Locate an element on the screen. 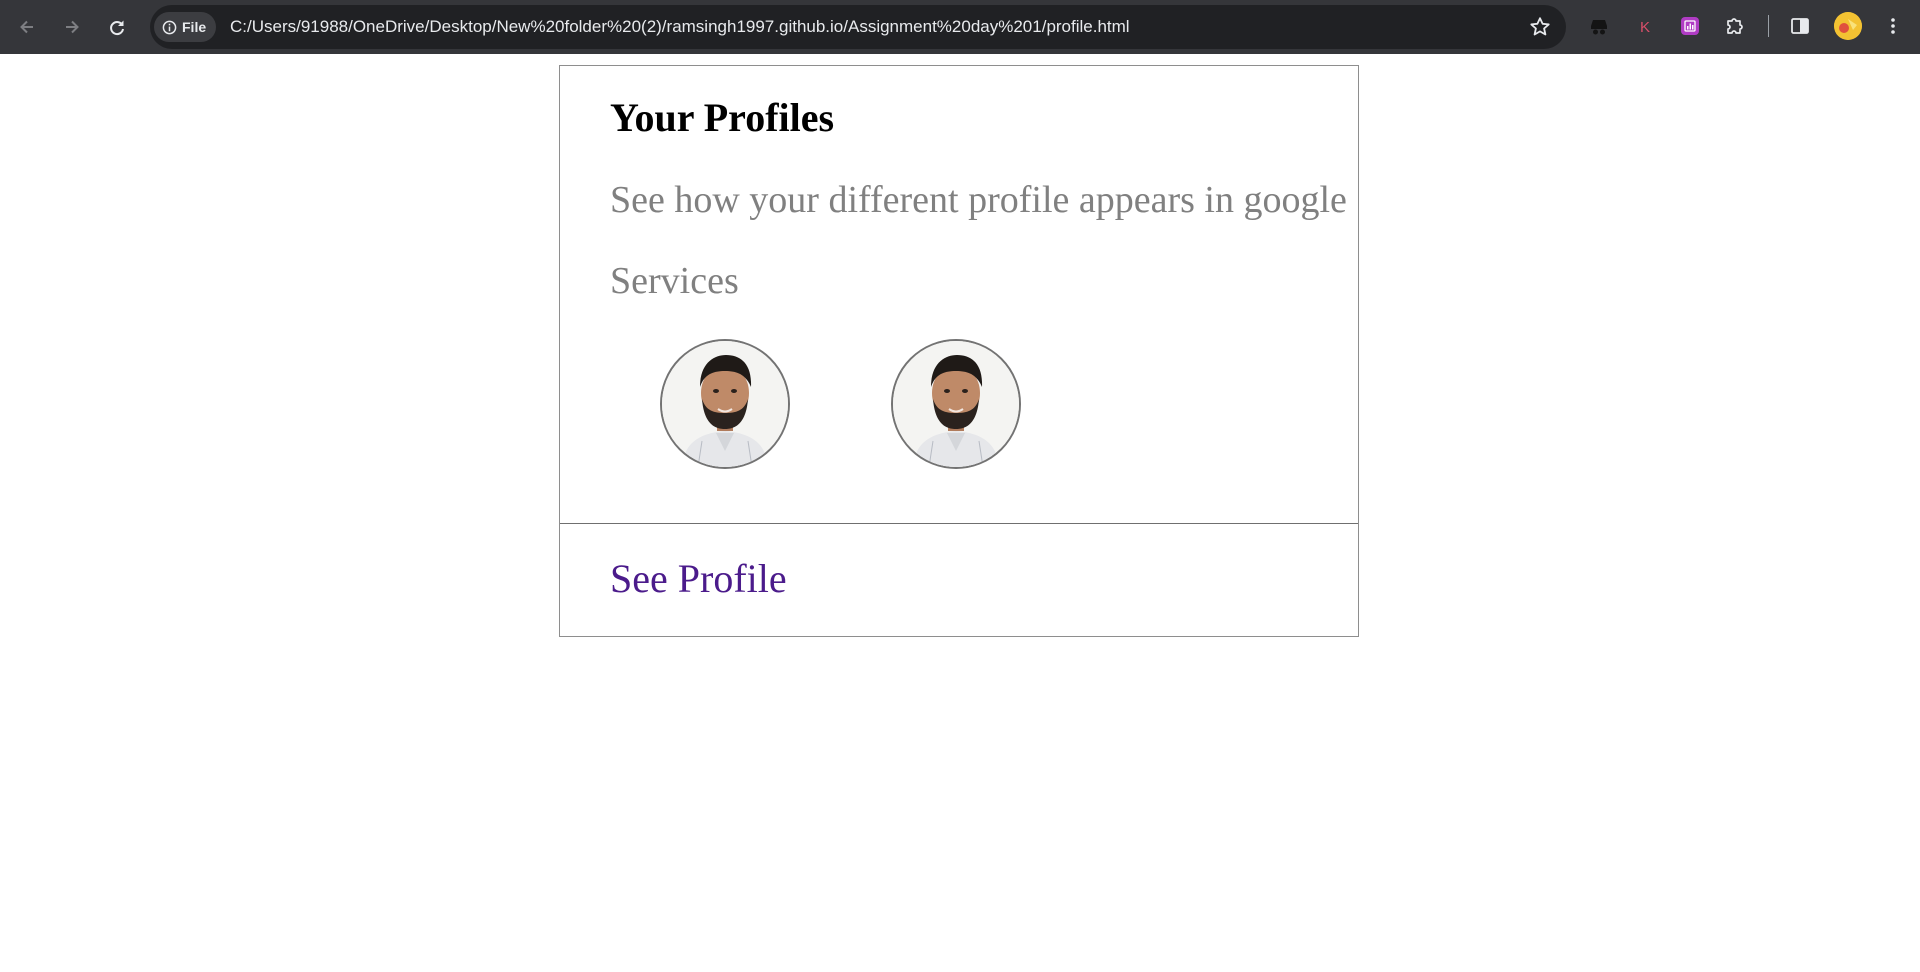 The height and width of the screenshot is (972, 1920). reload-button is located at coordinates (117, 27).